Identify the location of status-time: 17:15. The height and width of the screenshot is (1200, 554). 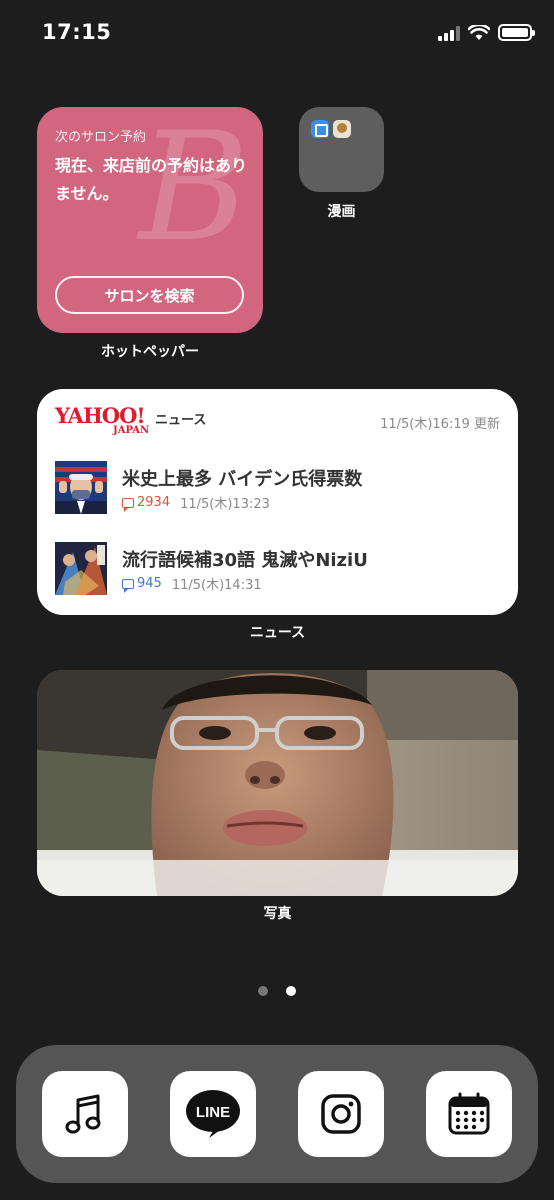
(77, 32).